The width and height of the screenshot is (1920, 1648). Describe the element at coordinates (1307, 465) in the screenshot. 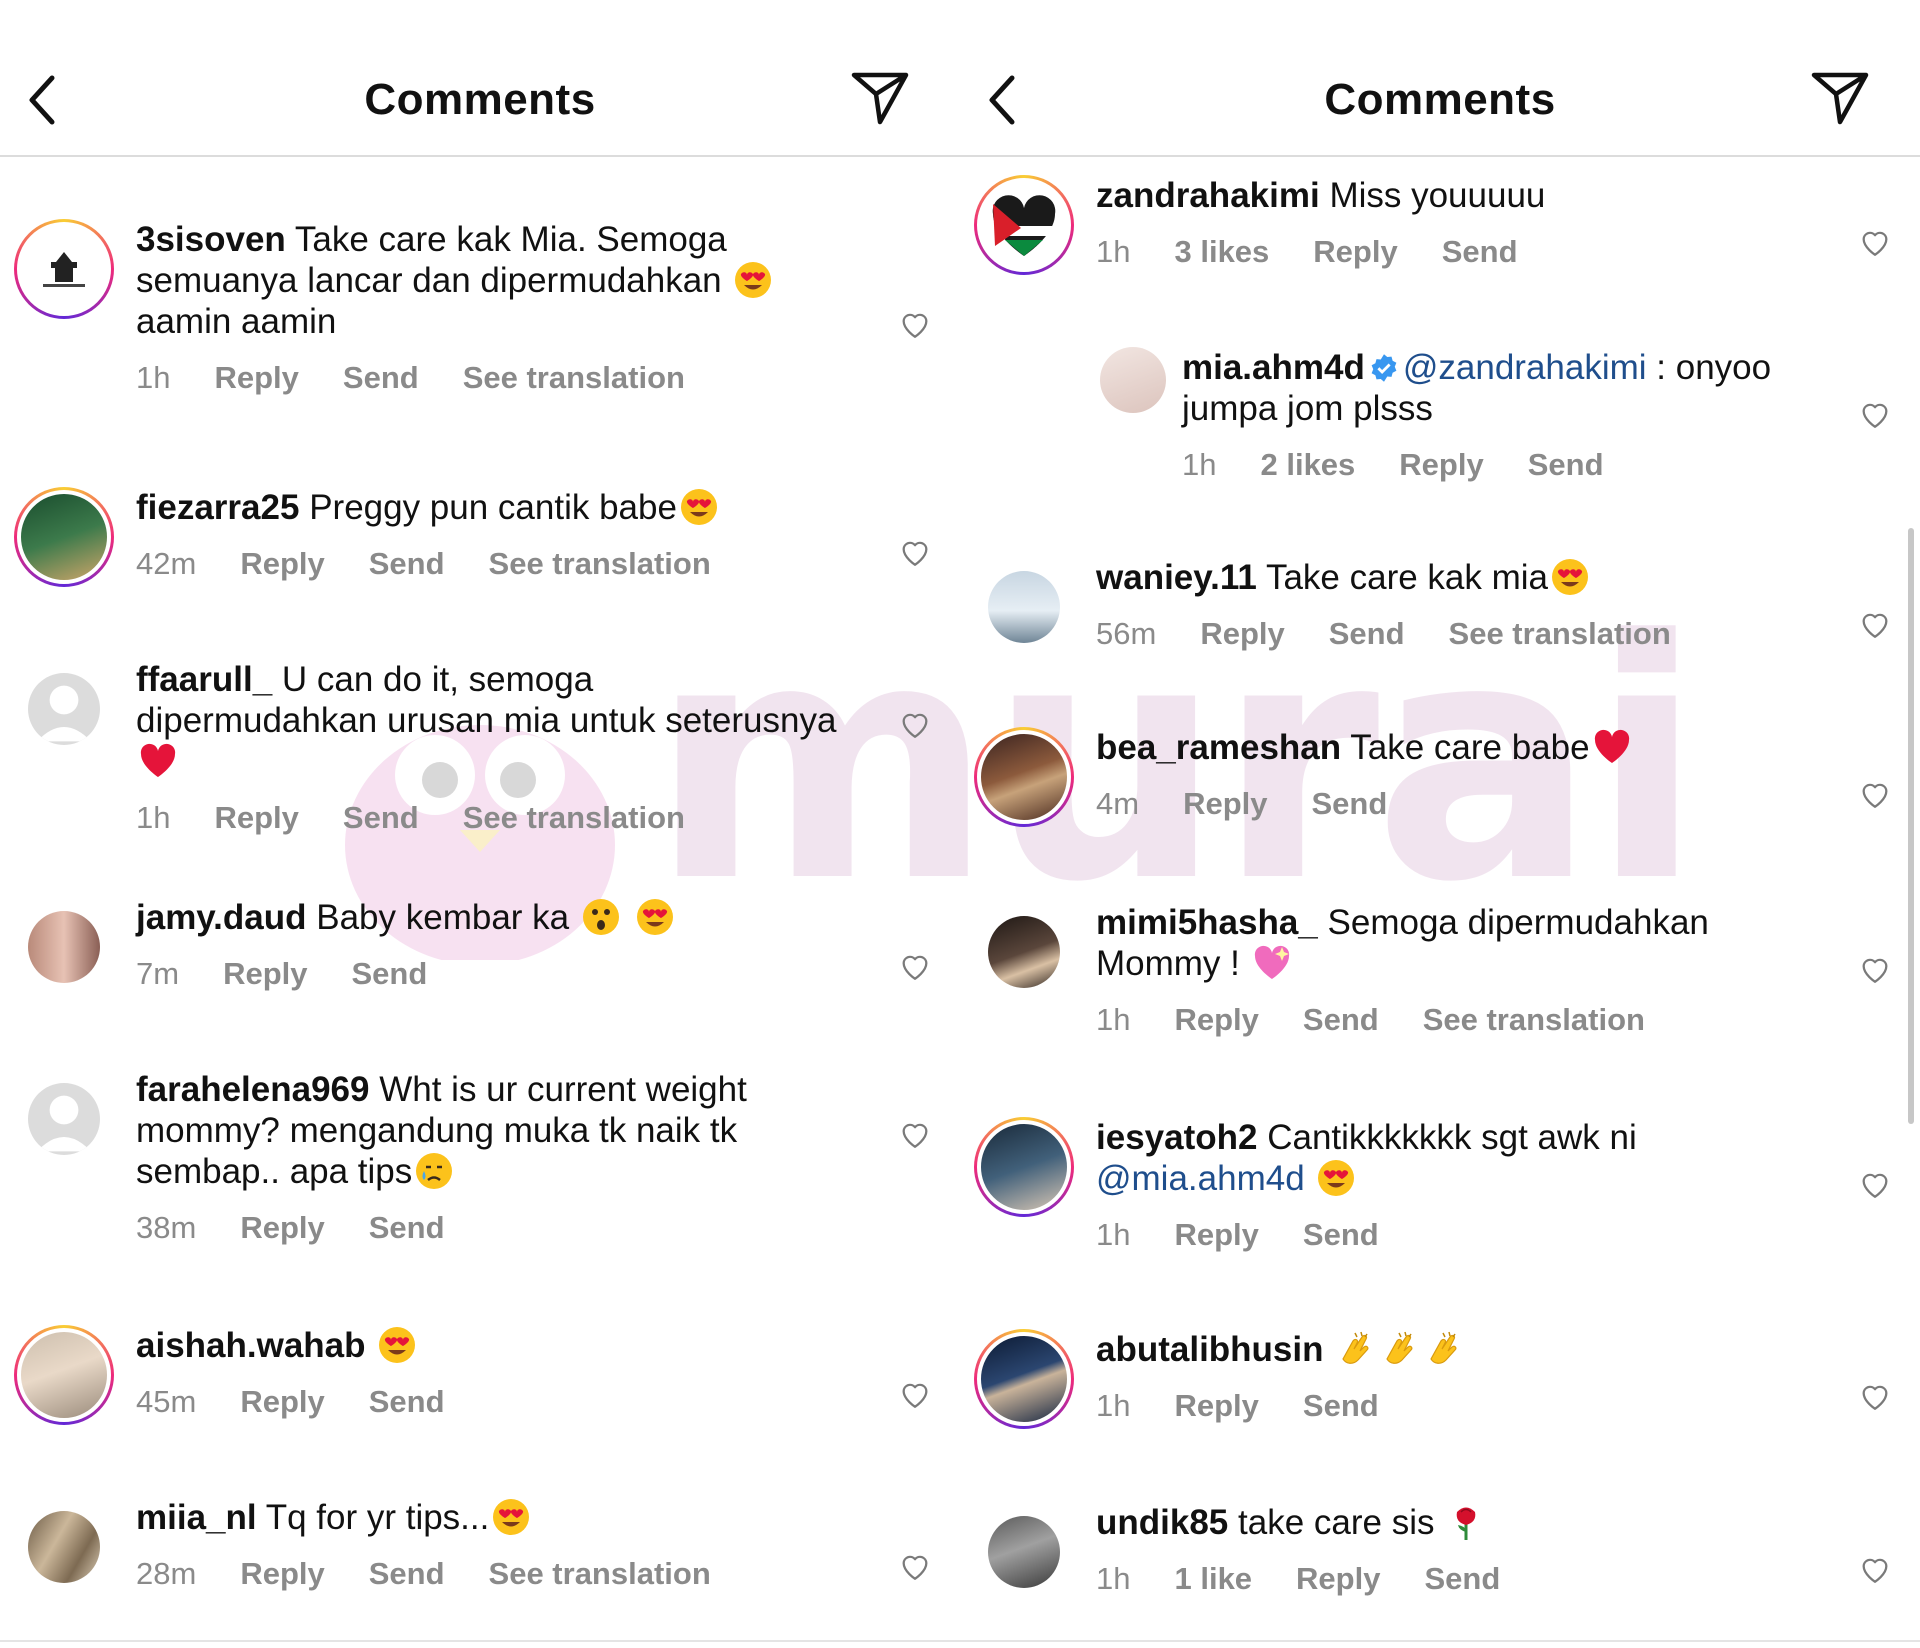

I see `likes-count: 2 likes` at that location.